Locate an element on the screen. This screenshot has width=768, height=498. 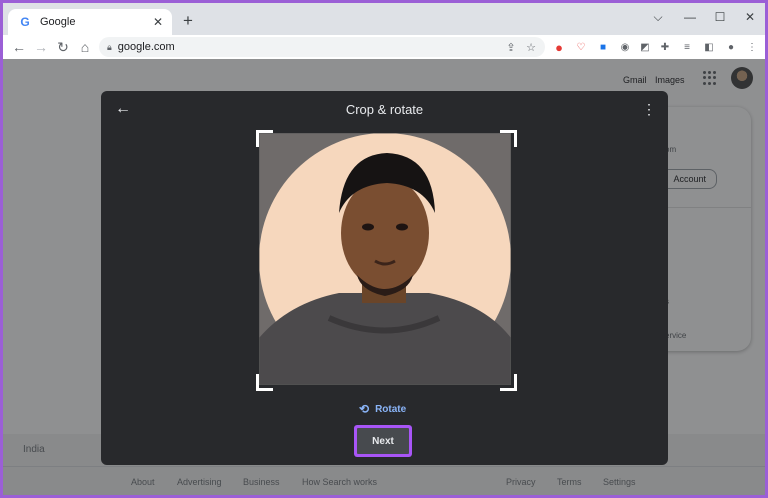
next-button: Next is located at coordinates (383, 441).